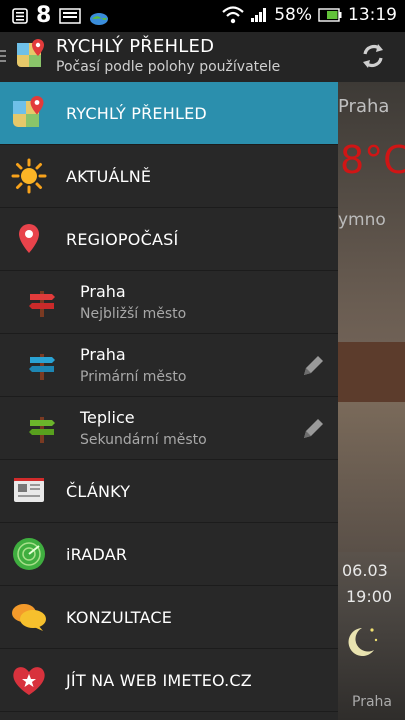  Describe the element at coordinates (99, 19) in the screenshot. I see `globe-icon` at that location.